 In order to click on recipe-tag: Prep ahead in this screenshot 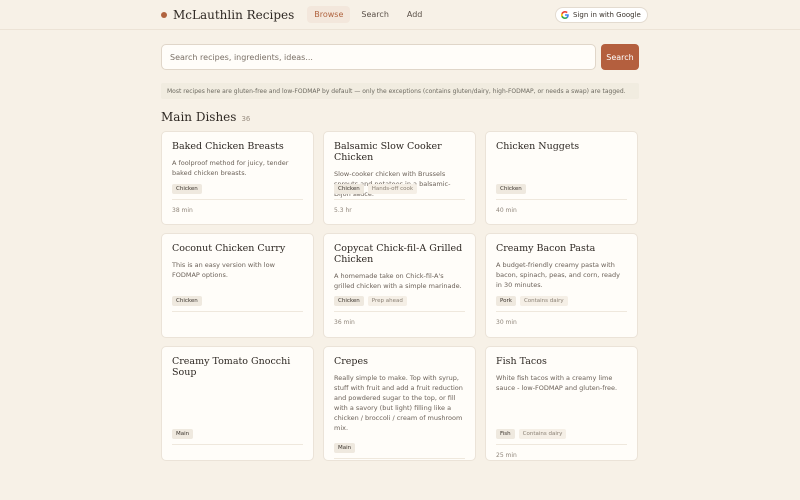, I will do `click(387, 301)`.